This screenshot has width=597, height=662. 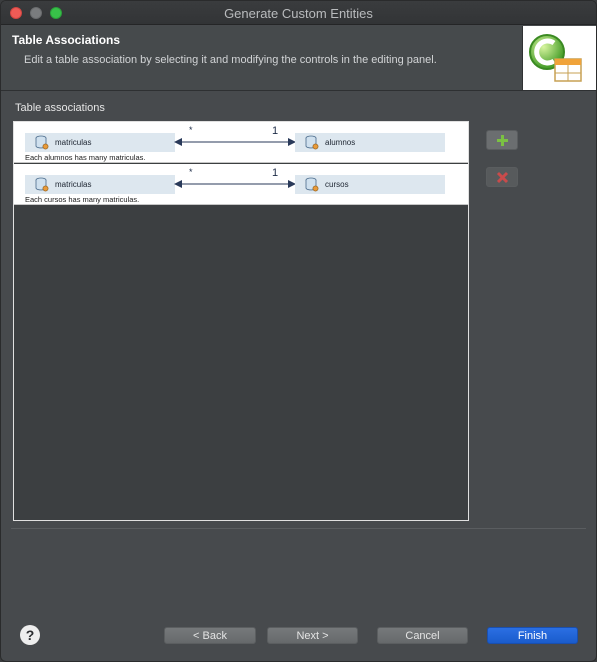 What do you see at coordinates (337, 184) in the screenshot?
I see `right-table-name: cursos` at bounding box center [337, 184].